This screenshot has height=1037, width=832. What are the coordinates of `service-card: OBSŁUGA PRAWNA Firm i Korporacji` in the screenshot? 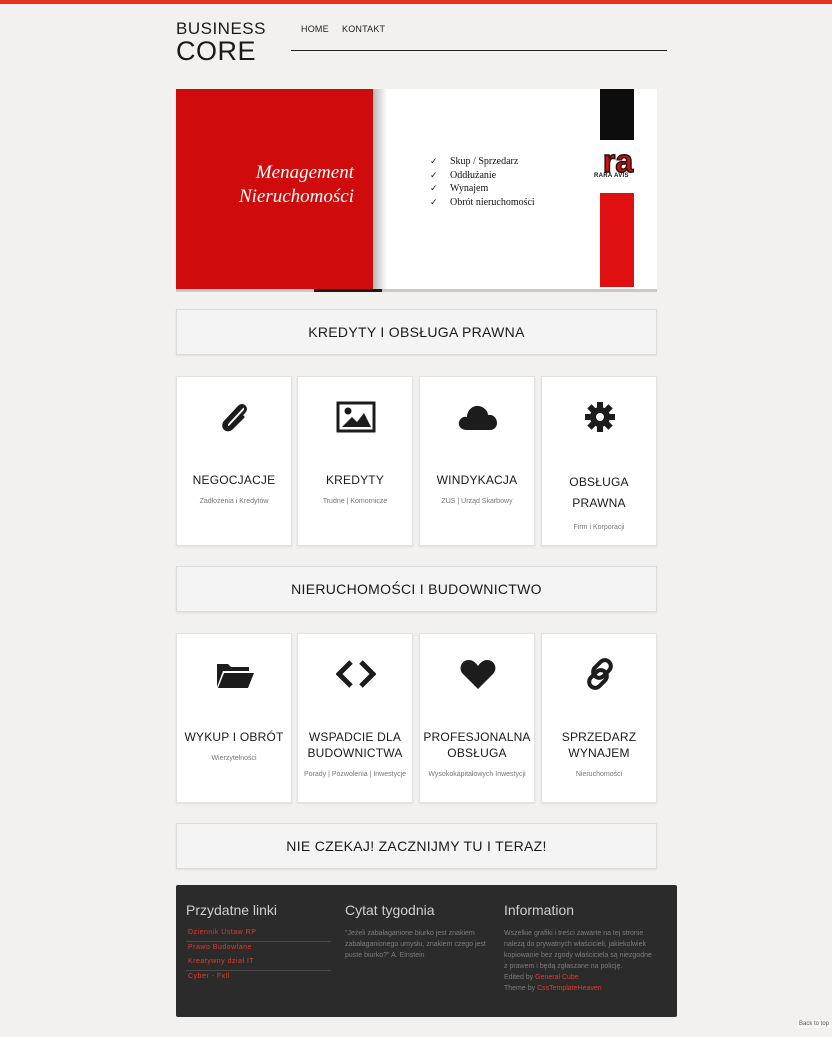 It's located at (599, 461).